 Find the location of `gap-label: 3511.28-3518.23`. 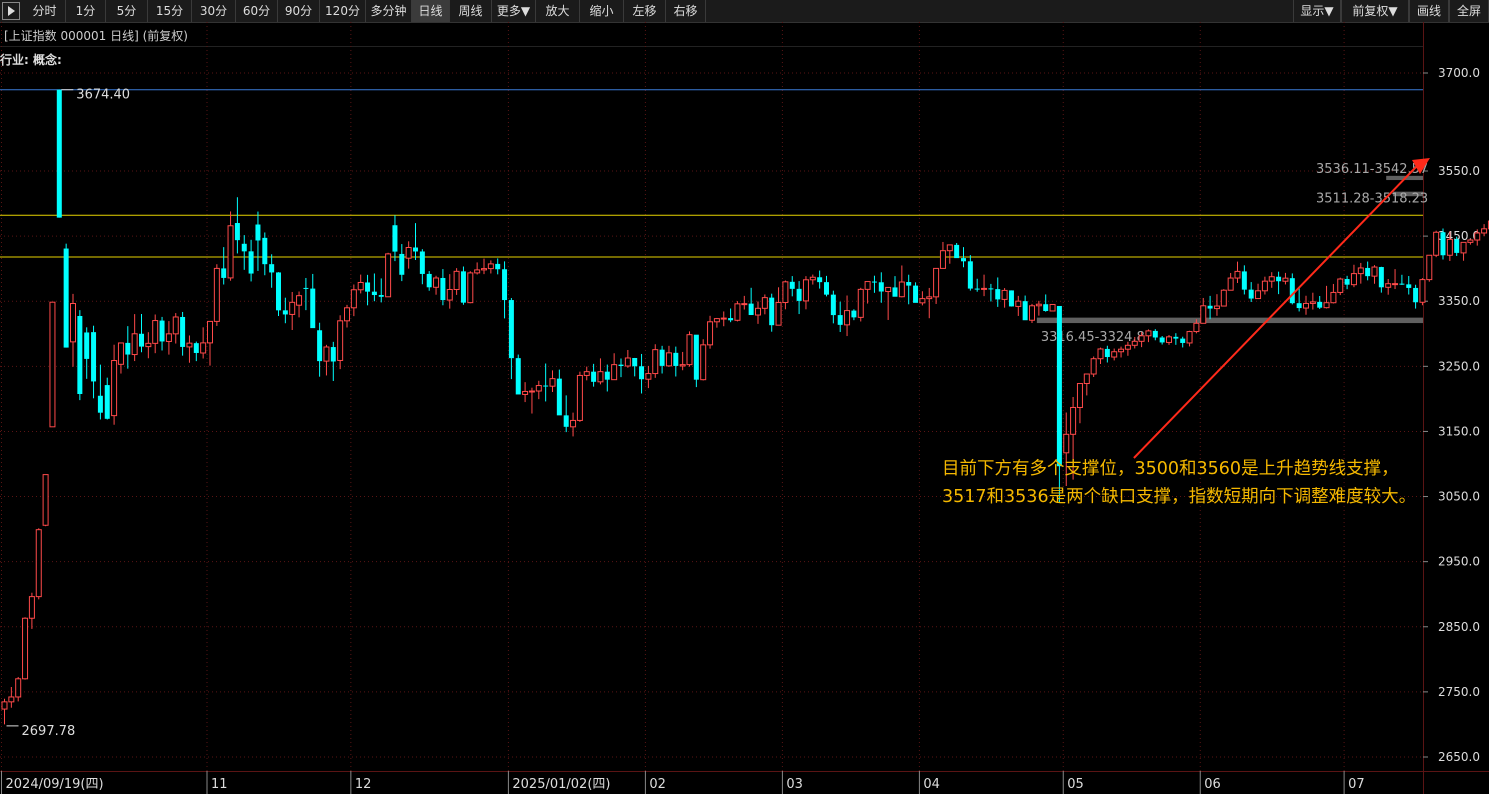

gap-label: 3511.28-3518.23 is located at coordinates (1372, 199).